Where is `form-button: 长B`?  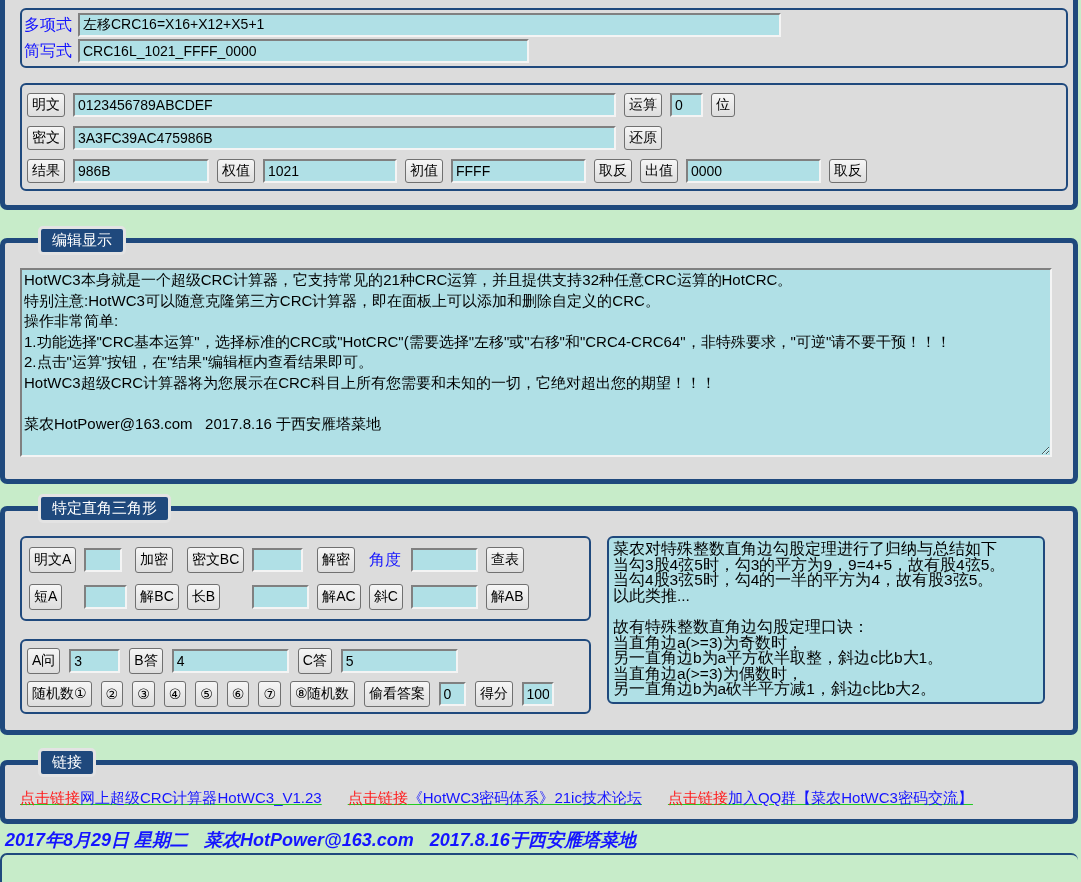
form-button: 长B is located at coordinates (203, 597).